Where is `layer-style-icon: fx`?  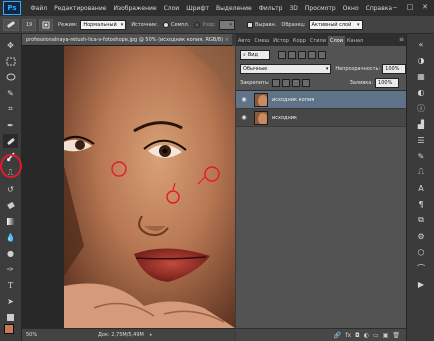
layer-style-icon: fx is located at coordinates (348, 335).